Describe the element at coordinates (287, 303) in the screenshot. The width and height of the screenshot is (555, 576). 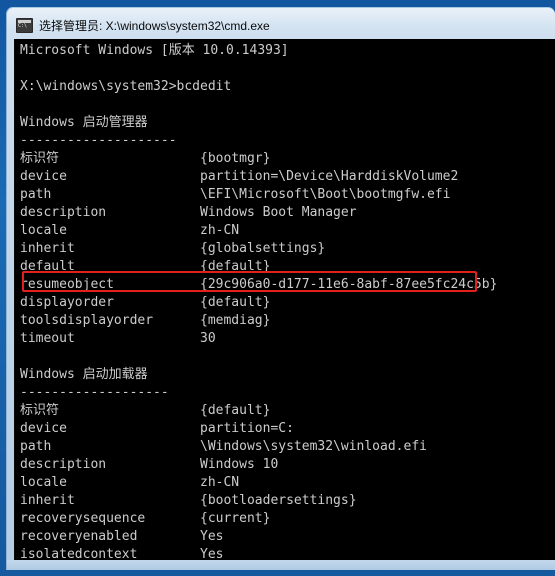
I see `console-property-row: displayorder {default}` at that location.